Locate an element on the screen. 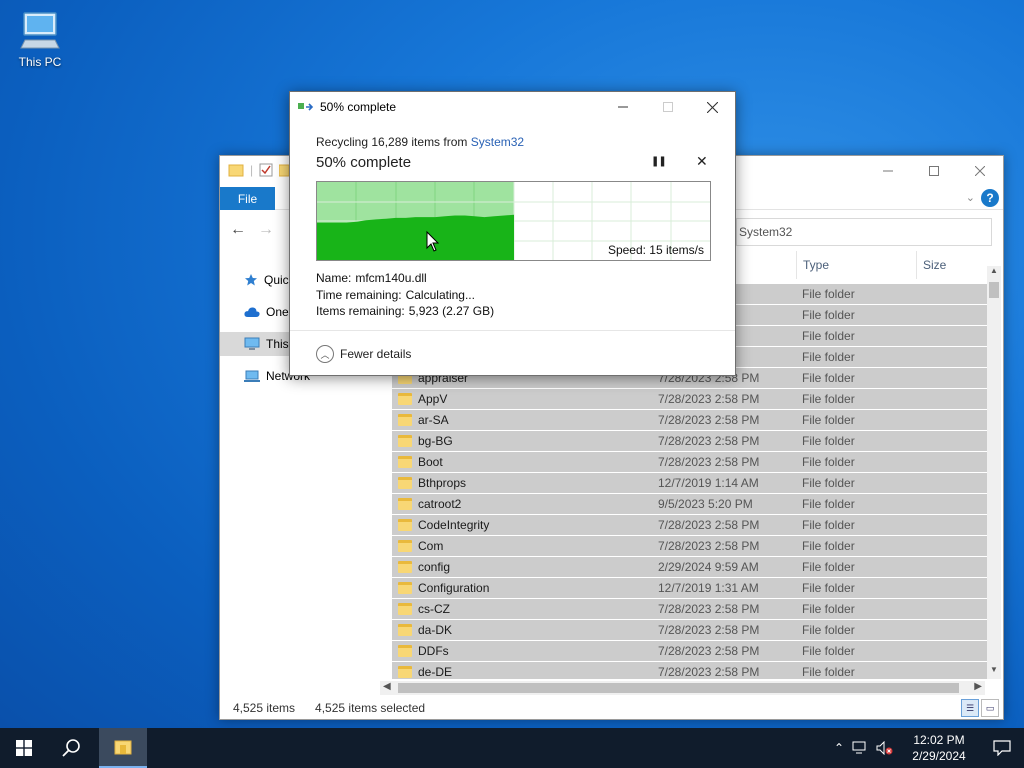 The image size is (1024, 768). fewer-details-label: Fewer details is located at coordinates (376, 354).